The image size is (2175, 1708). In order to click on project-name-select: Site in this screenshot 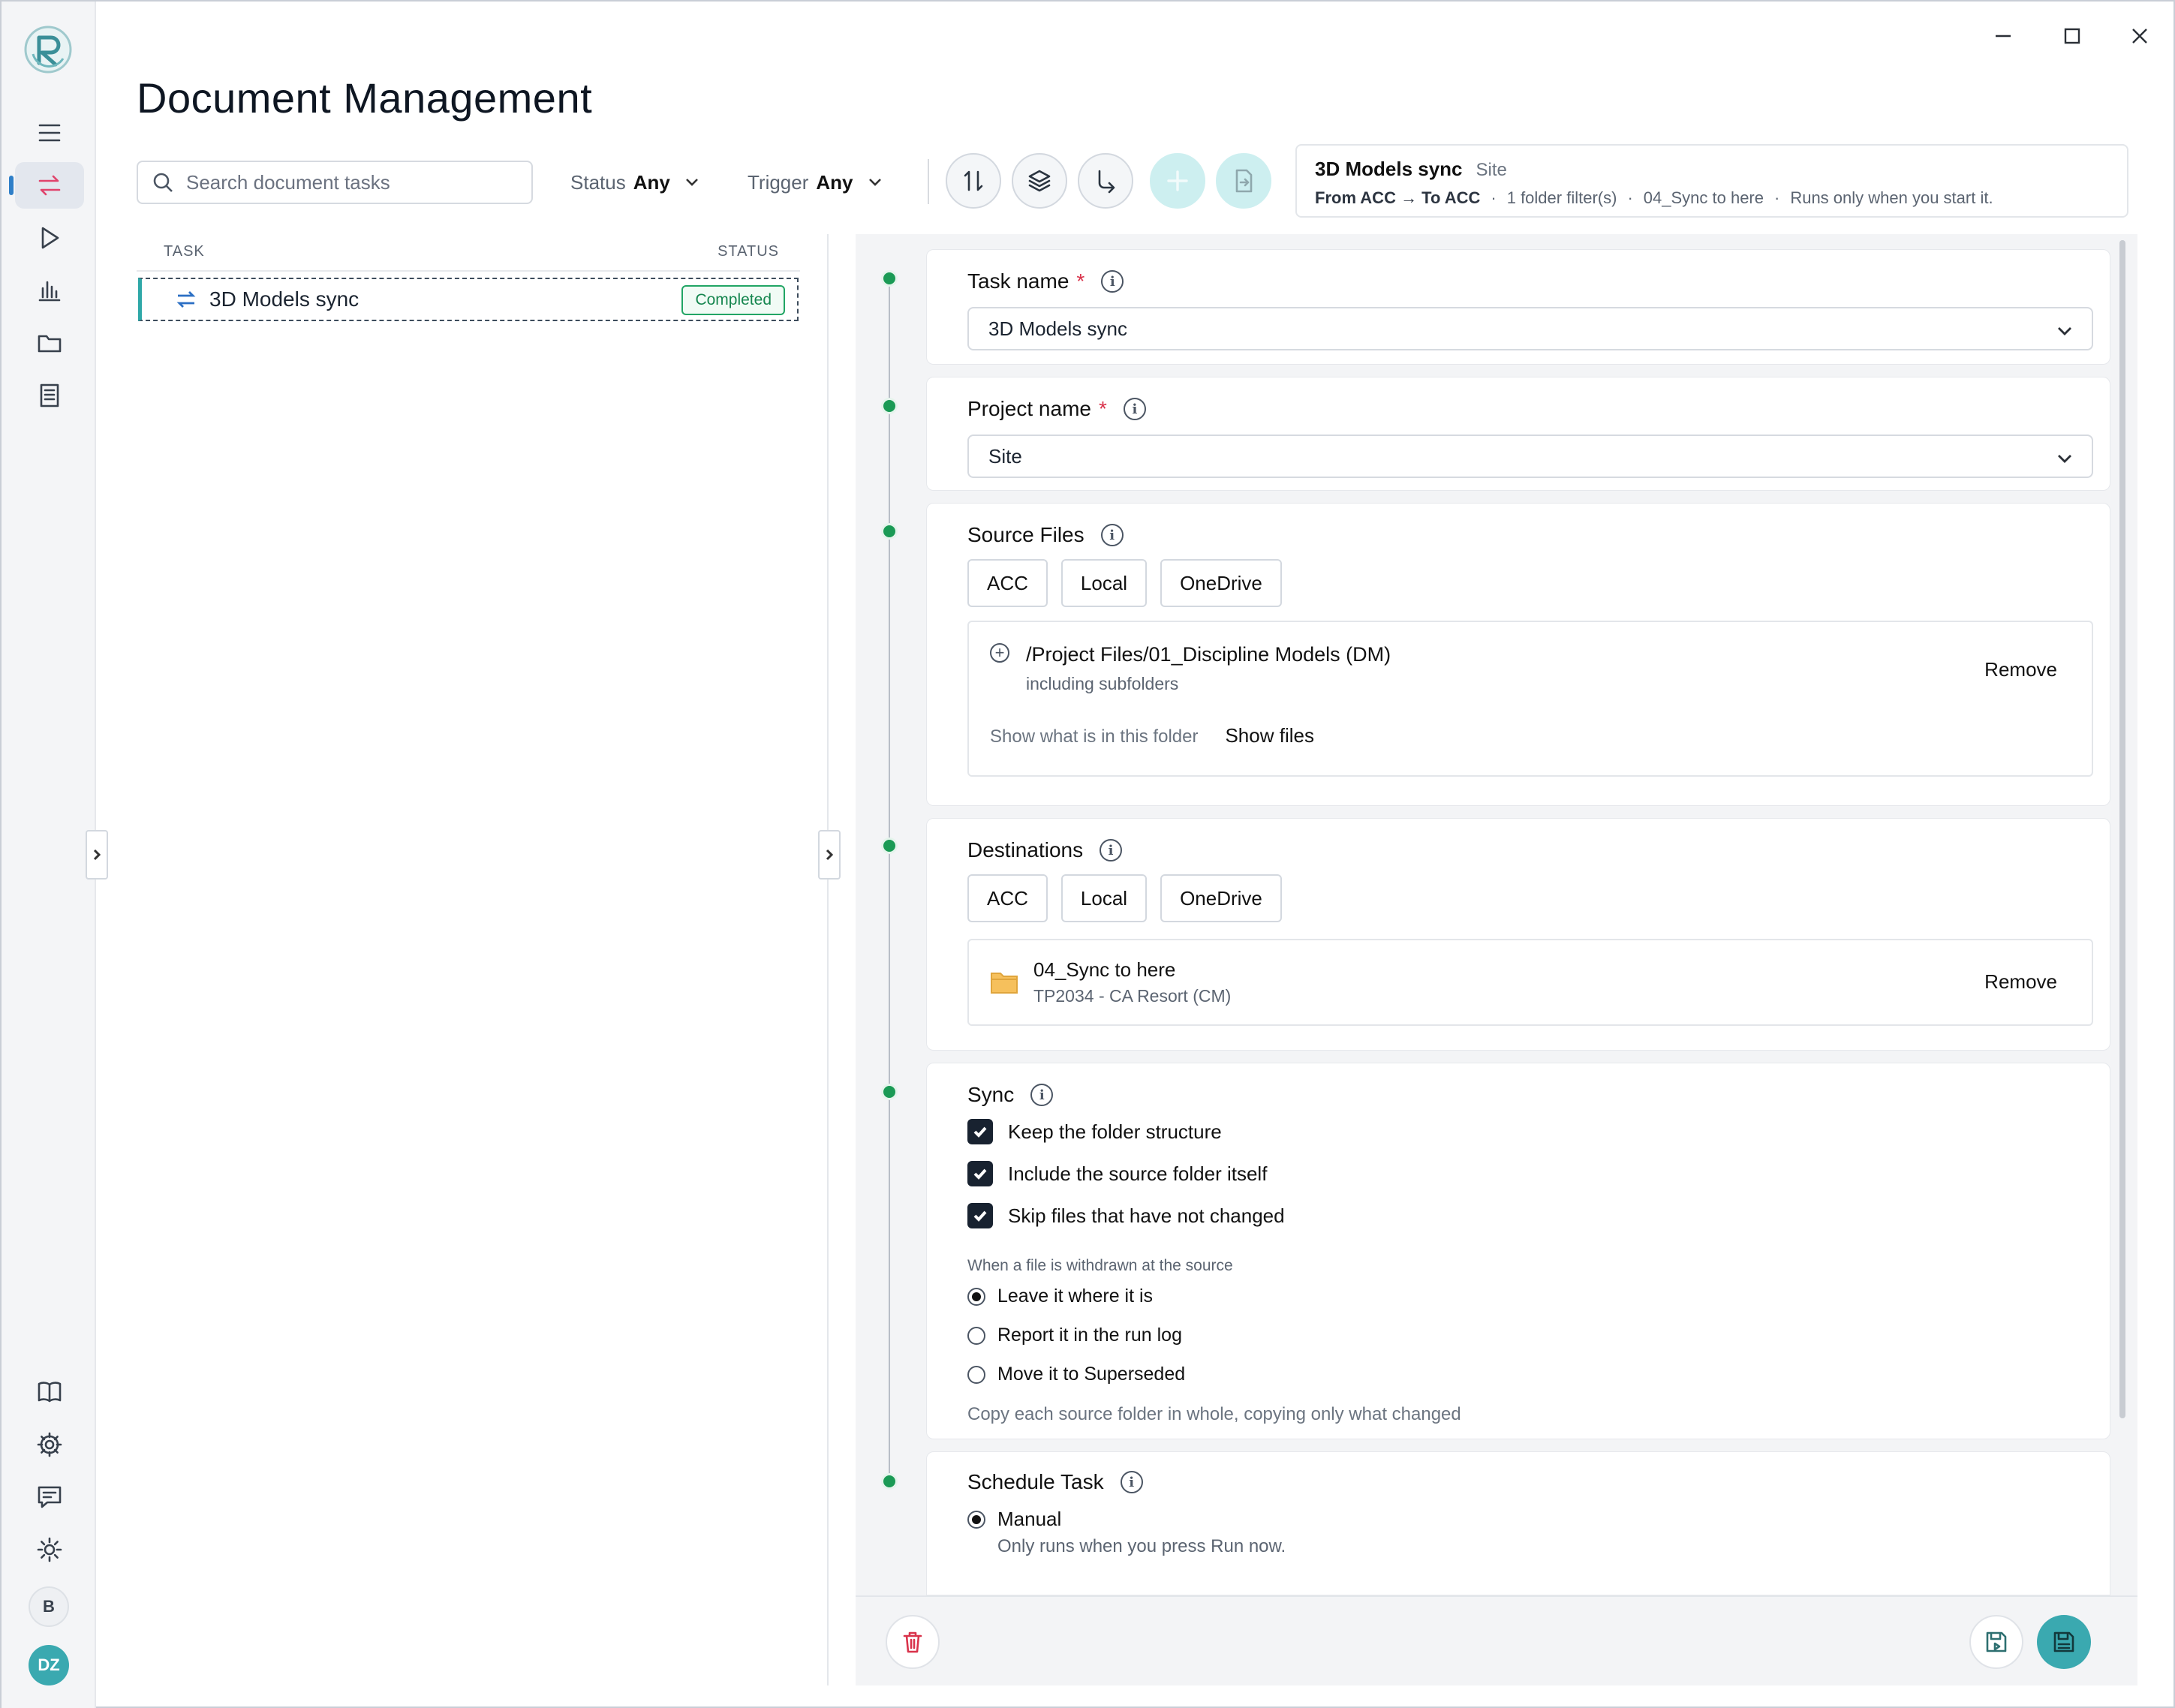, I will do `click(1530, 456)`.